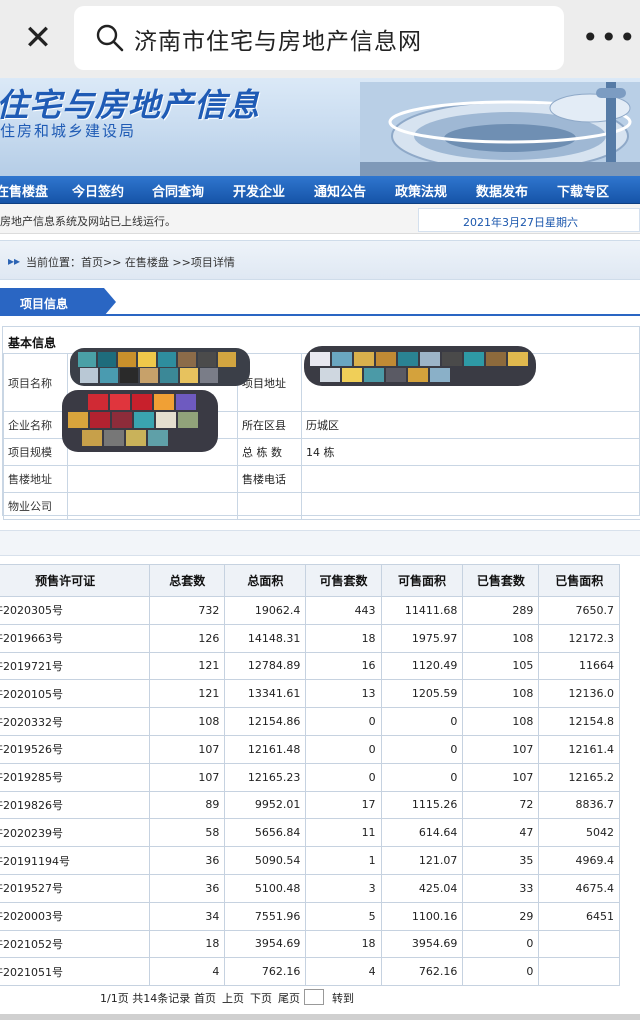  Describe the element at coordinates (145, 998) in the screenshot. I see `pager-summary: 1/1页 共14条记录` at that location.